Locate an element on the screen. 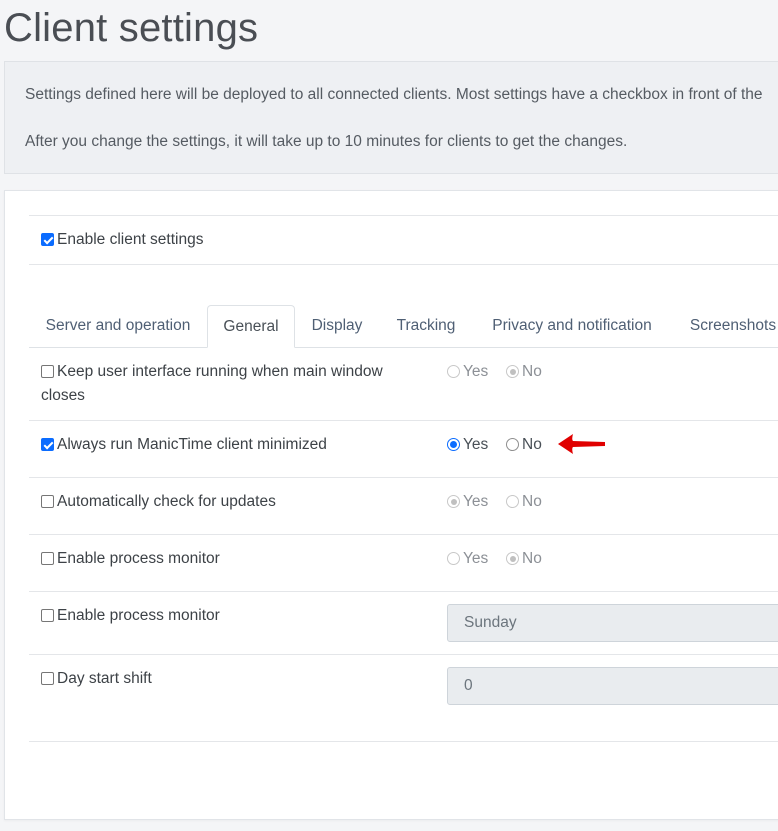 The image size is (778, 831). day-start-shift-label: Day start shift is located at coordinates (104, 678).